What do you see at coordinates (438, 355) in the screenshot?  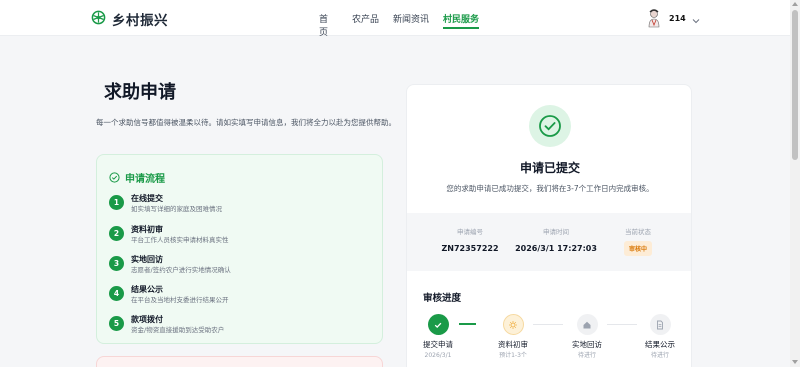 I see `progress-step-sub: 2026/3/1` at bounding box center [438, 355].